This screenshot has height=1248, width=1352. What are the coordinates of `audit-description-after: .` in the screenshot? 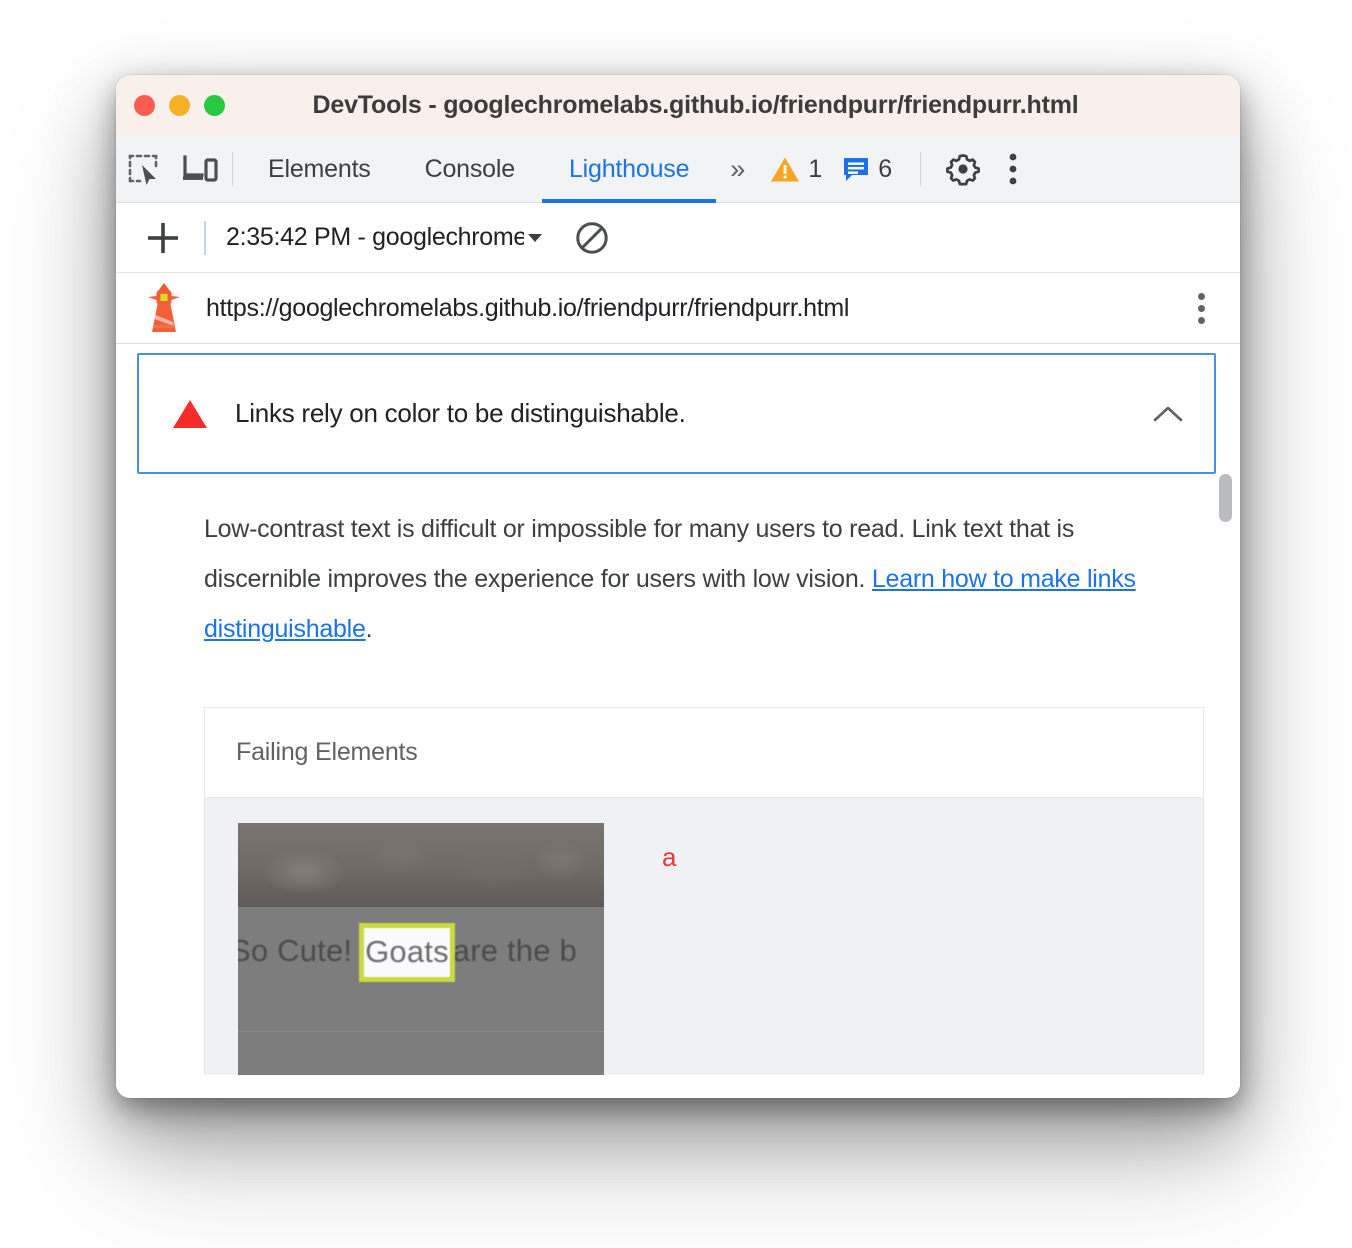 It's located at (369, 629).